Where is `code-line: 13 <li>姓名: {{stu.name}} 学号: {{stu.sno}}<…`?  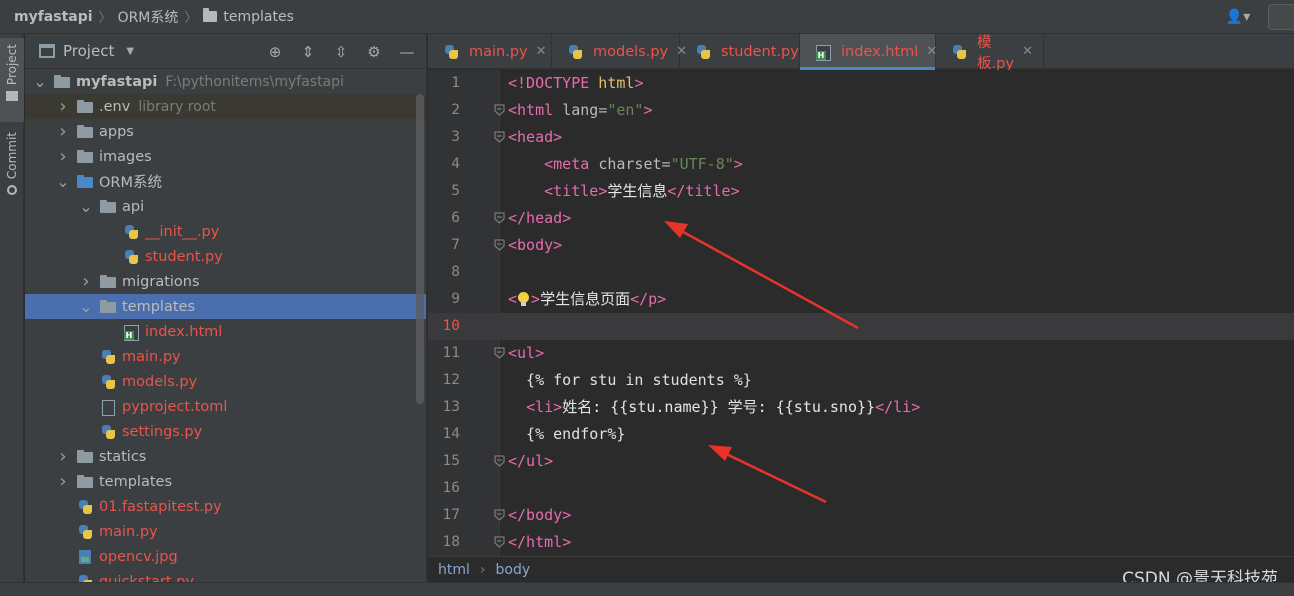 code-line: 13 <li>姓名: {{stu.name}} 学号: {{stu.sno}}<… is located at coordinates (861, 407).